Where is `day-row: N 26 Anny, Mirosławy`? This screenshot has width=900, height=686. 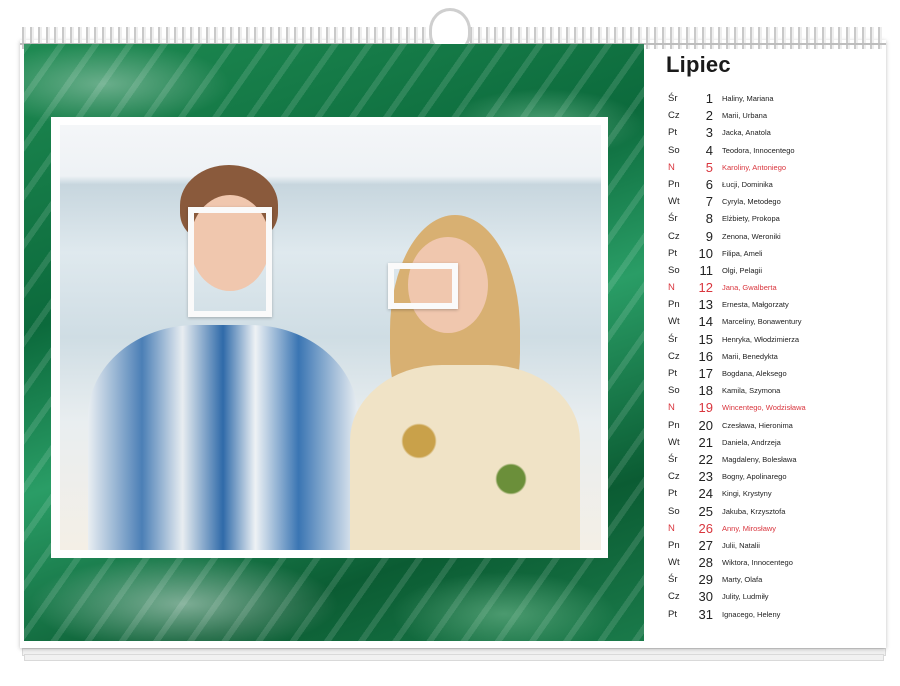
day-row: N 26 Anny, Mirosławy is located at coordinates (773, 528).